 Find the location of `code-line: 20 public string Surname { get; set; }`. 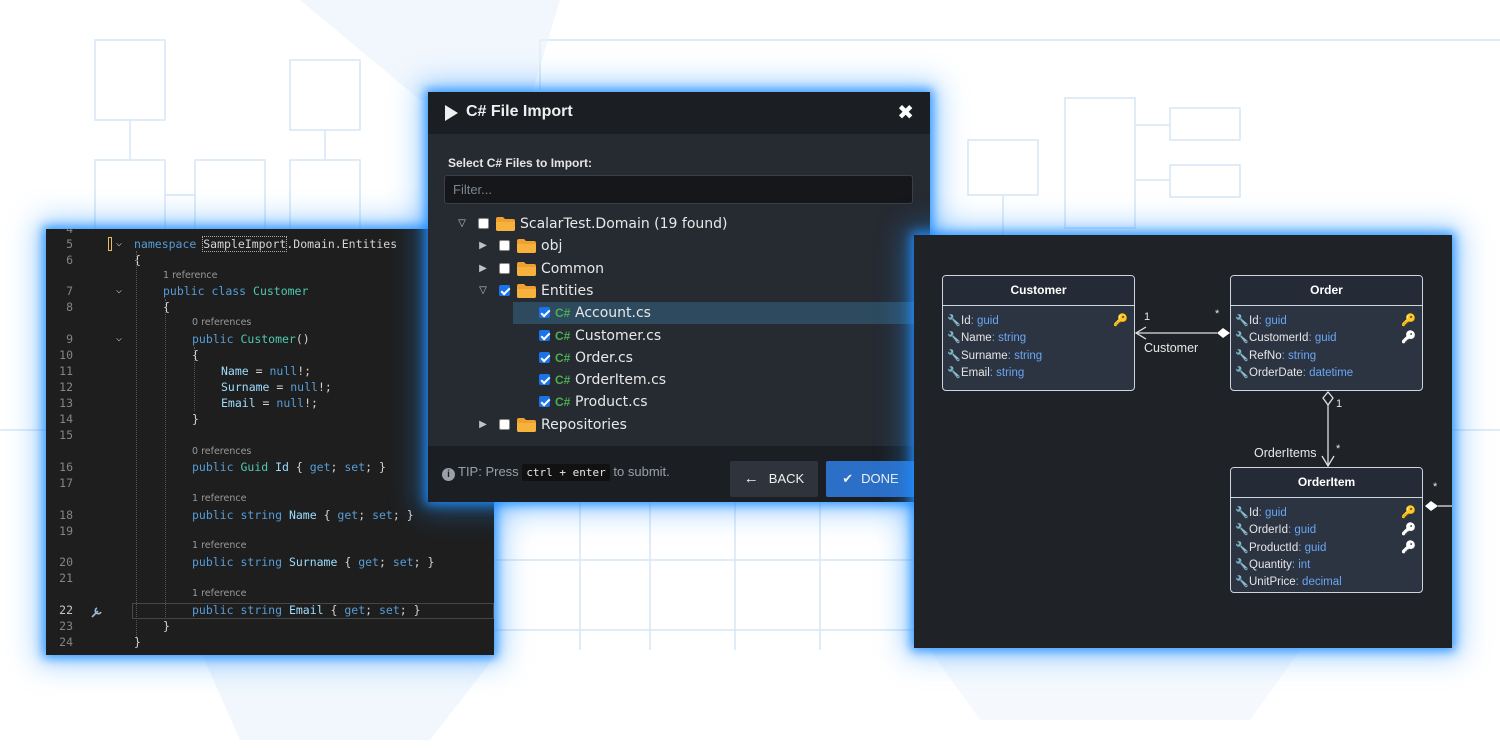

code-line: 20 public string Surname { get; set; } is located at coordinates (270, 562).